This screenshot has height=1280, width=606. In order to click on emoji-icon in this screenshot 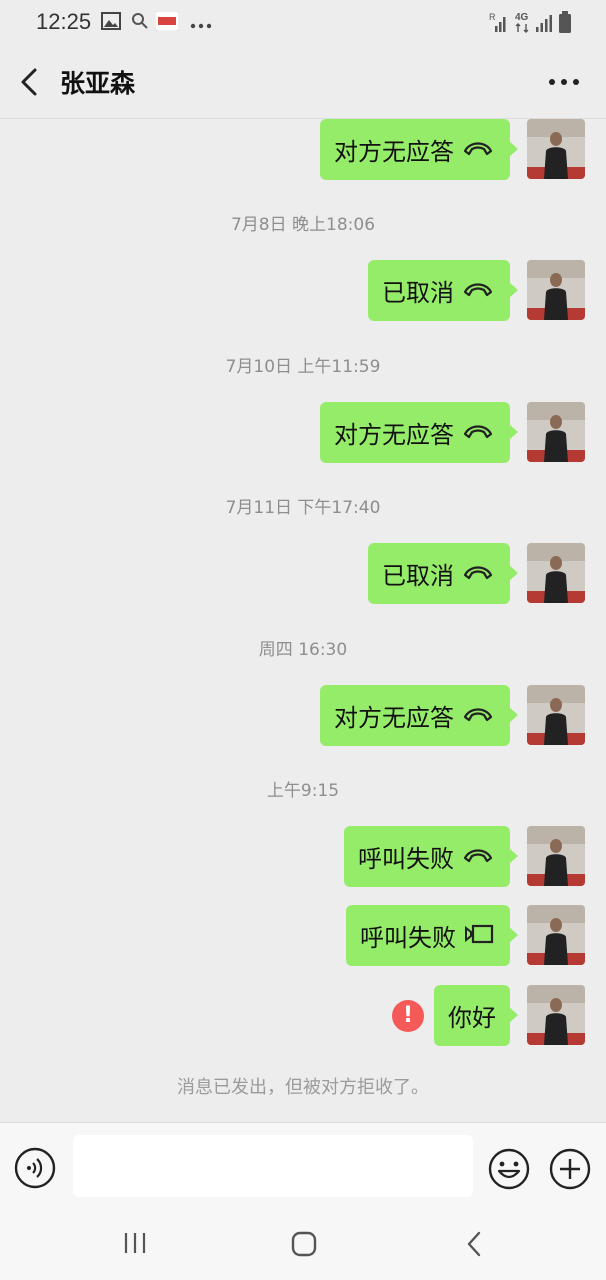, I will do `click(509, 1169)`.